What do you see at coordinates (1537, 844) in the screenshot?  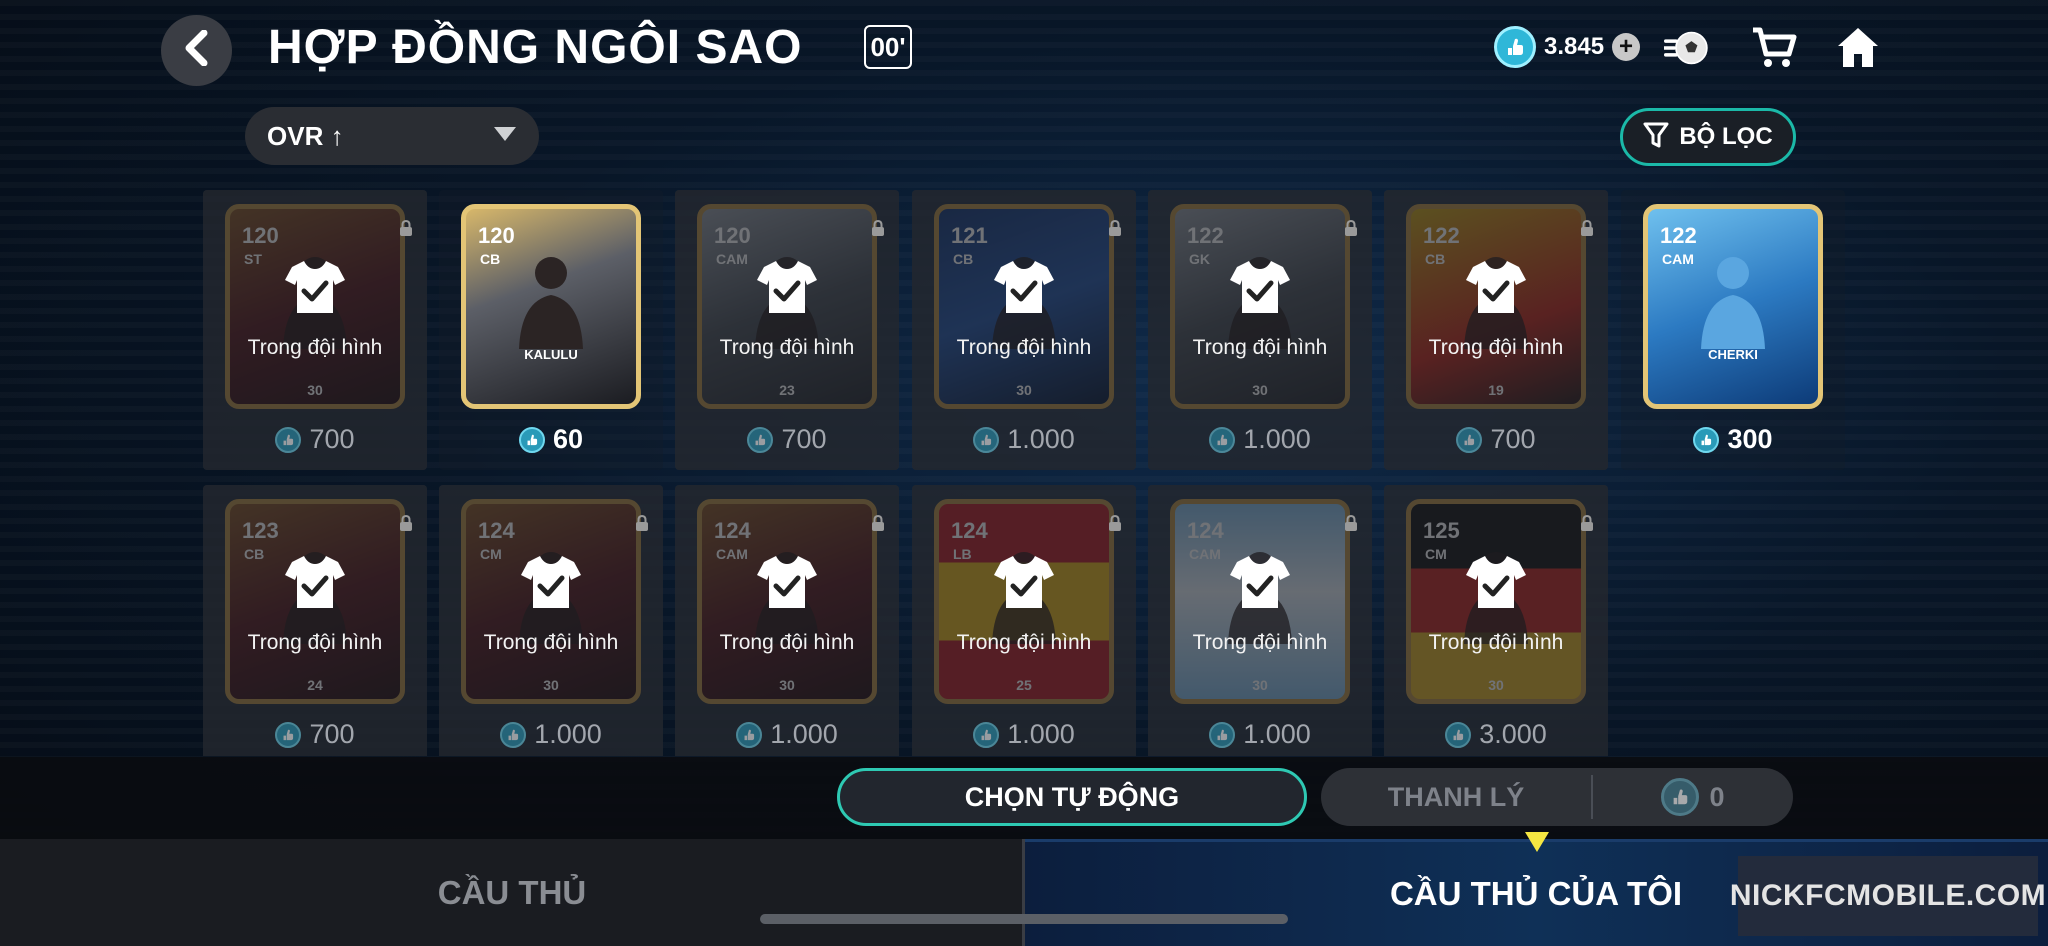 I see `active-tab-indicator-icon` at bounding box center [1537, 844].